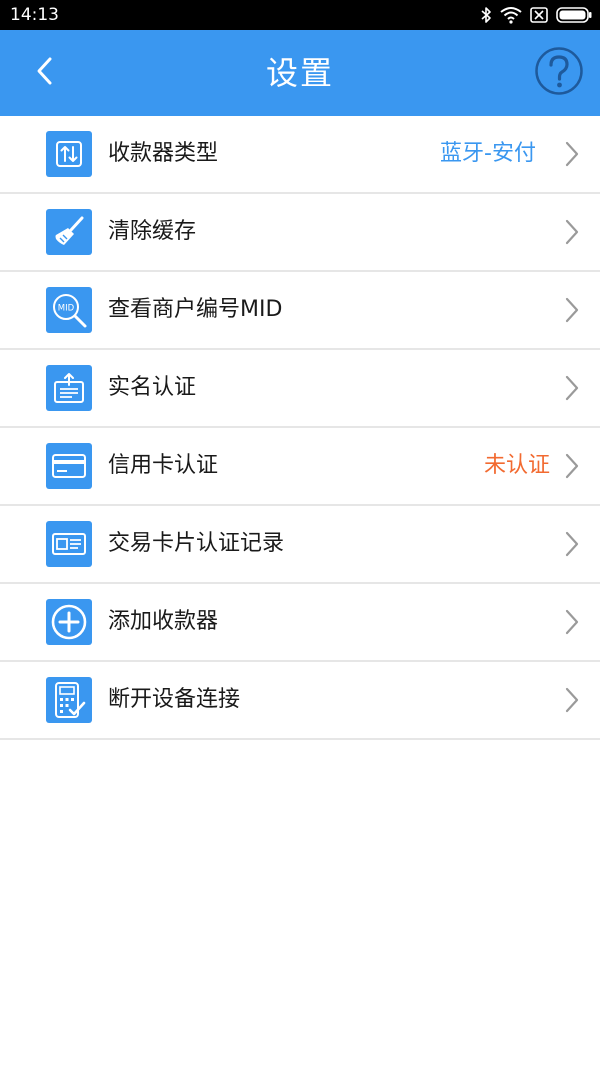  What do you see at coordinates (300, 623) in the screenshot?
I see `setting-row-add-receiver: 添加收款器` at bounding box center [300, 623].